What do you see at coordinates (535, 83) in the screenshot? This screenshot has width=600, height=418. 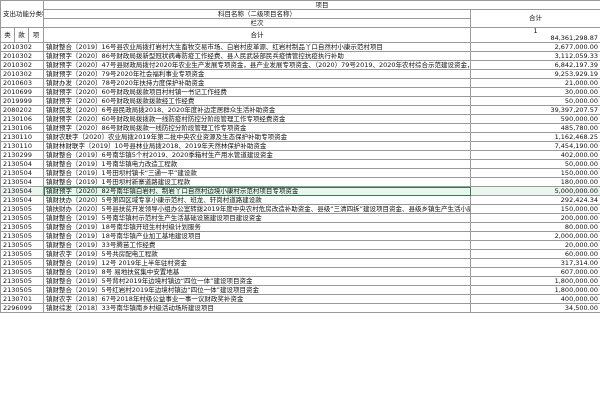 I see `row-amount: 21,000.00` at bounding box center [535, 83].